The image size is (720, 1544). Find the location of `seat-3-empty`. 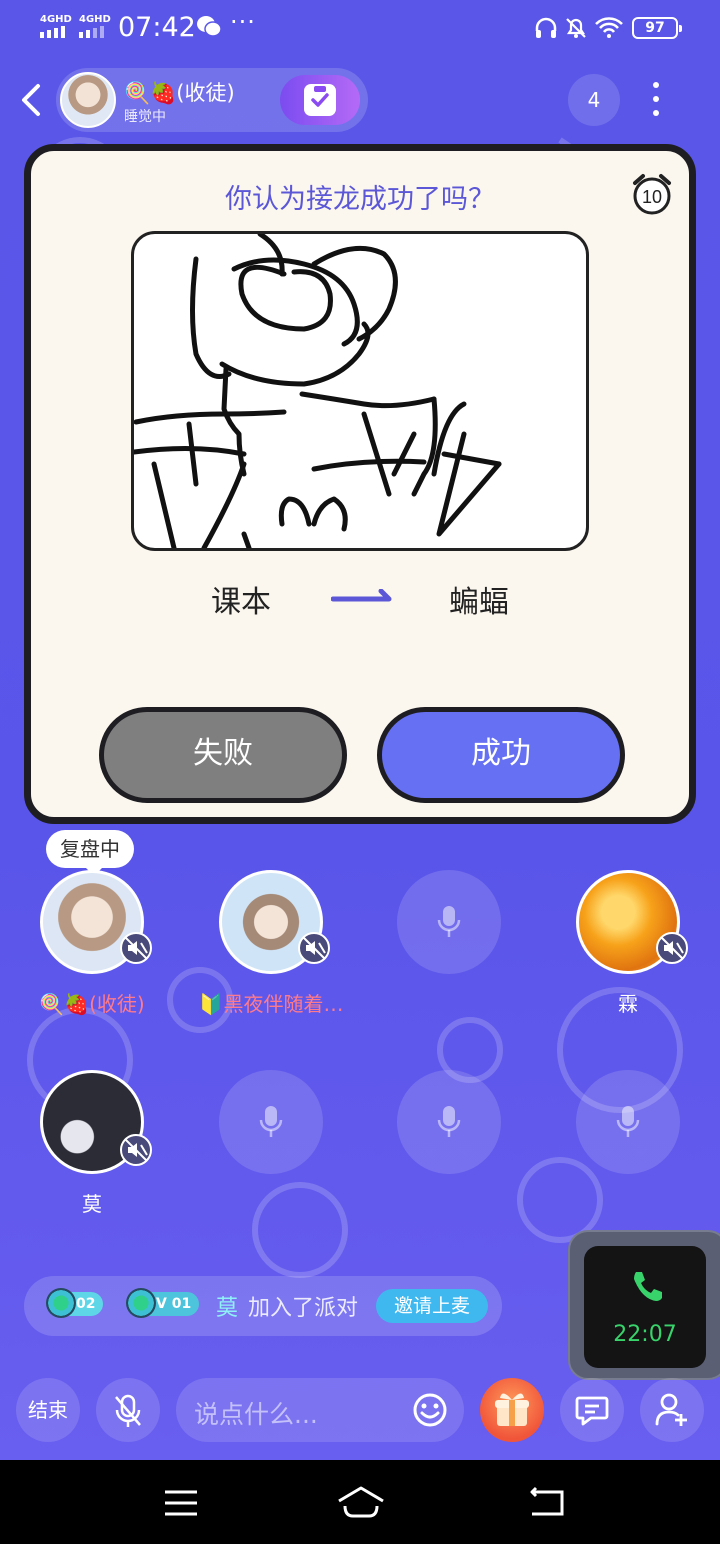

seat-3-empty is located at coordinates (449, 922).